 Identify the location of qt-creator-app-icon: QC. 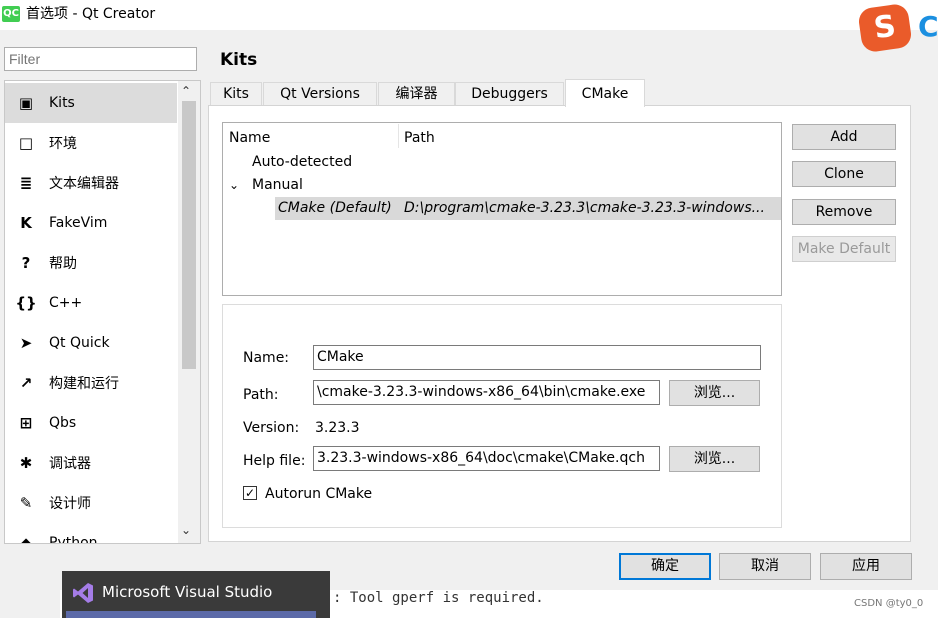
(11, 14).